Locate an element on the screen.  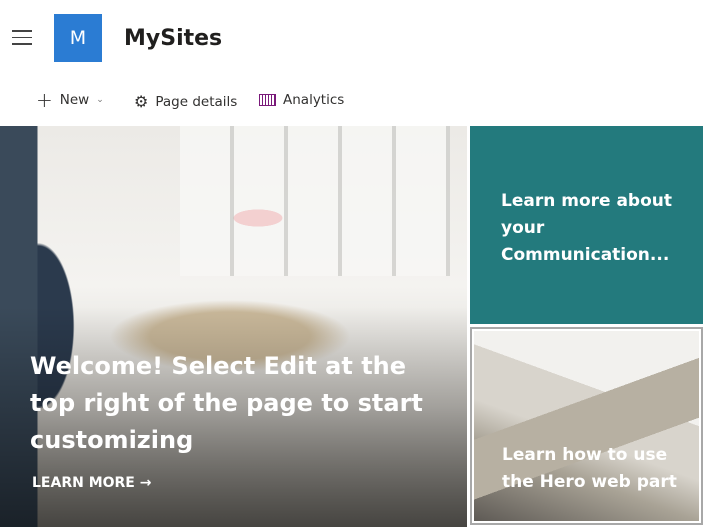
new-label: New is located at coordinates (74, 100).